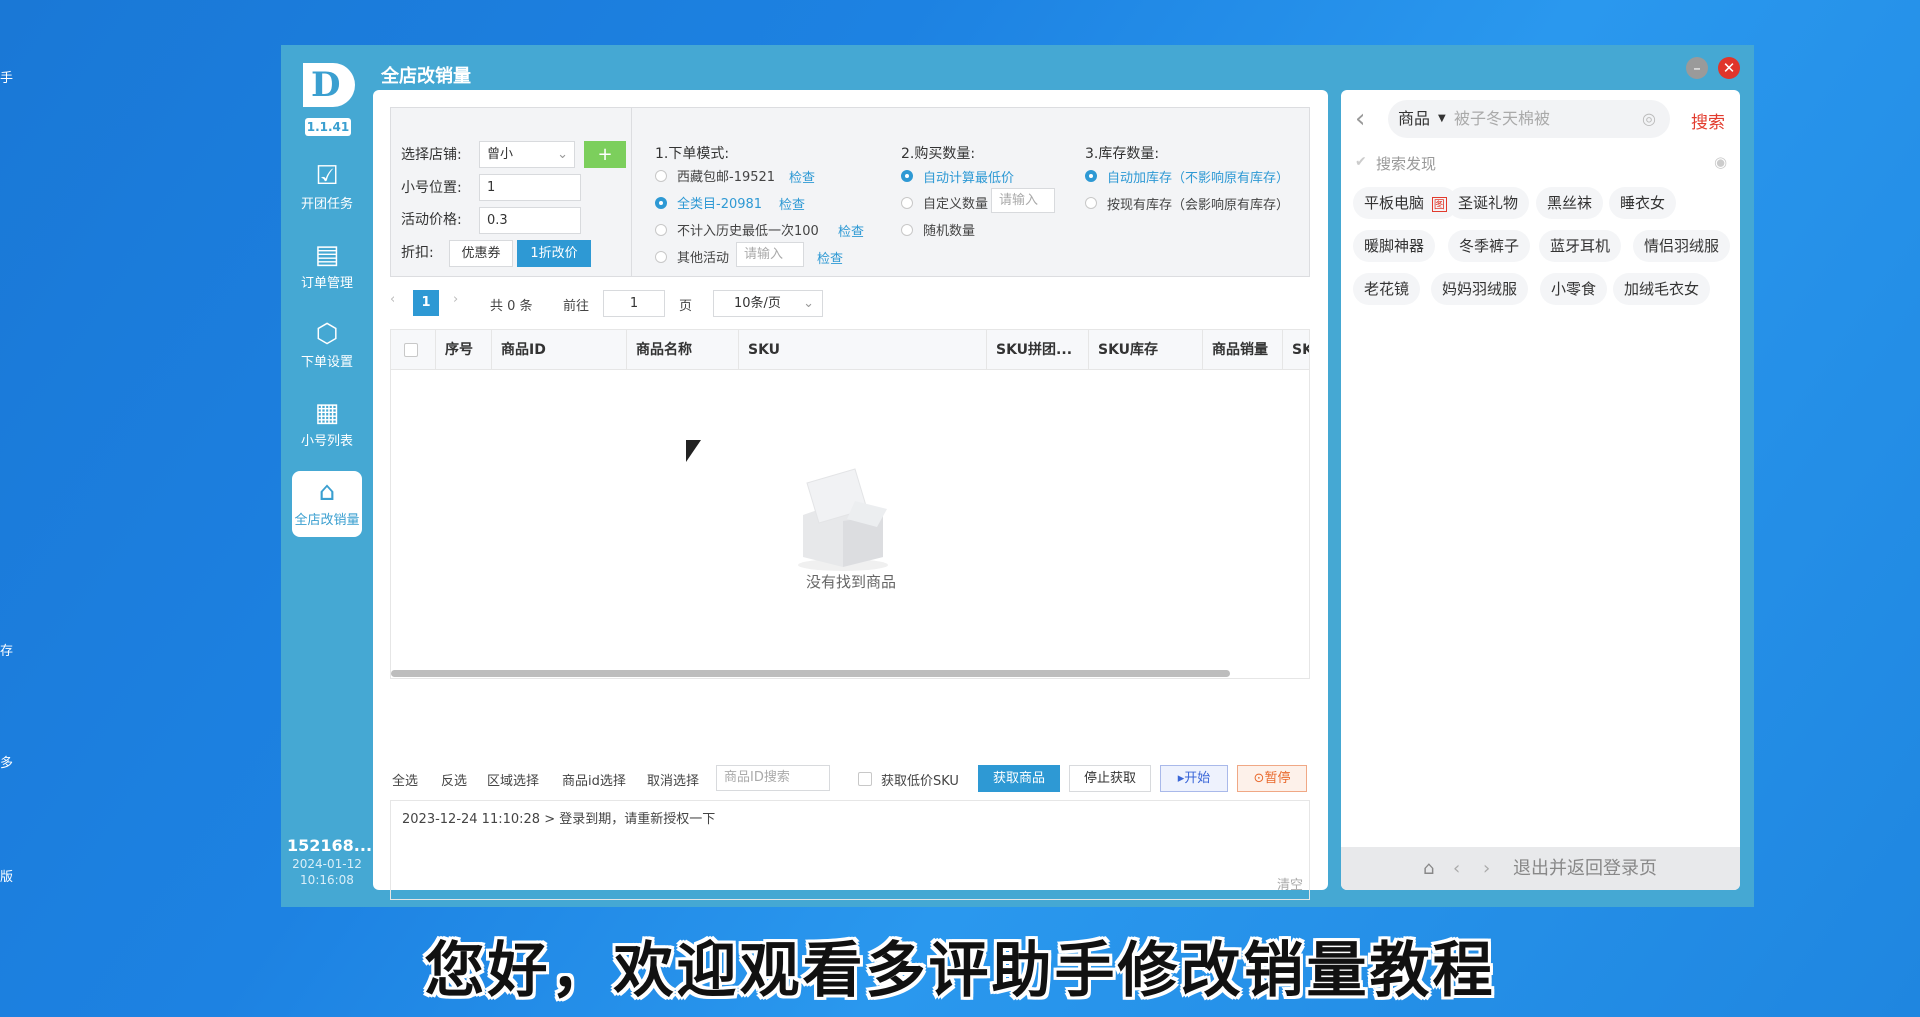 The height and width of the screenshot is (1017, 1920). Describe the element at coordinates (554, 253) in the screenshot. I see `discount-price-button: 1折改价` at that location.